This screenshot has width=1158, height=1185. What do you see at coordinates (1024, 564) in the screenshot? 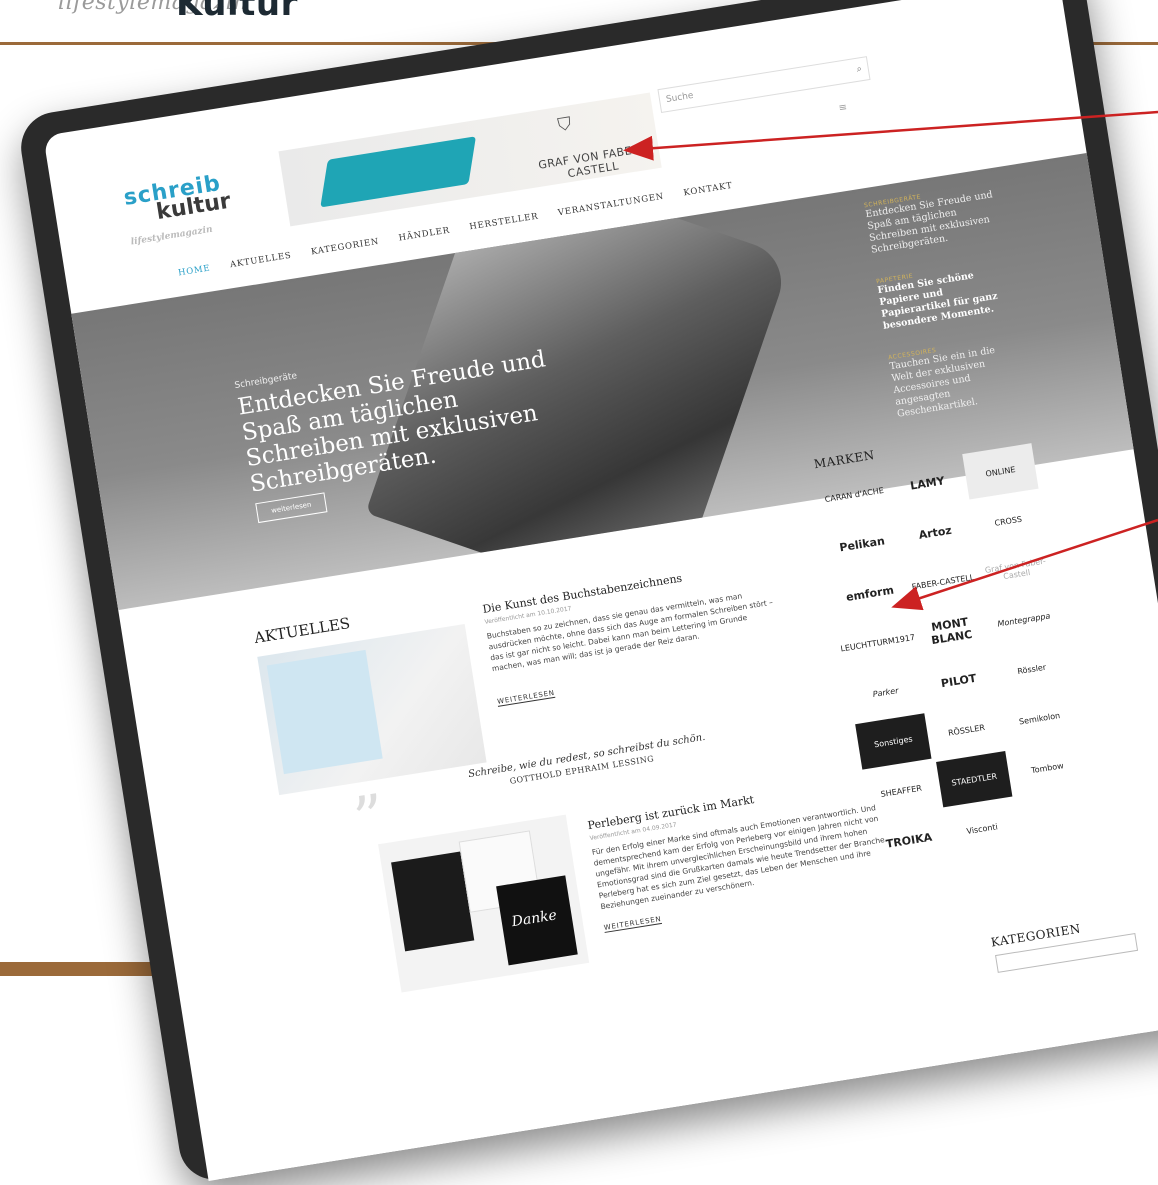
I see `arrow-to-brands` at bounding box center [1024, 564].